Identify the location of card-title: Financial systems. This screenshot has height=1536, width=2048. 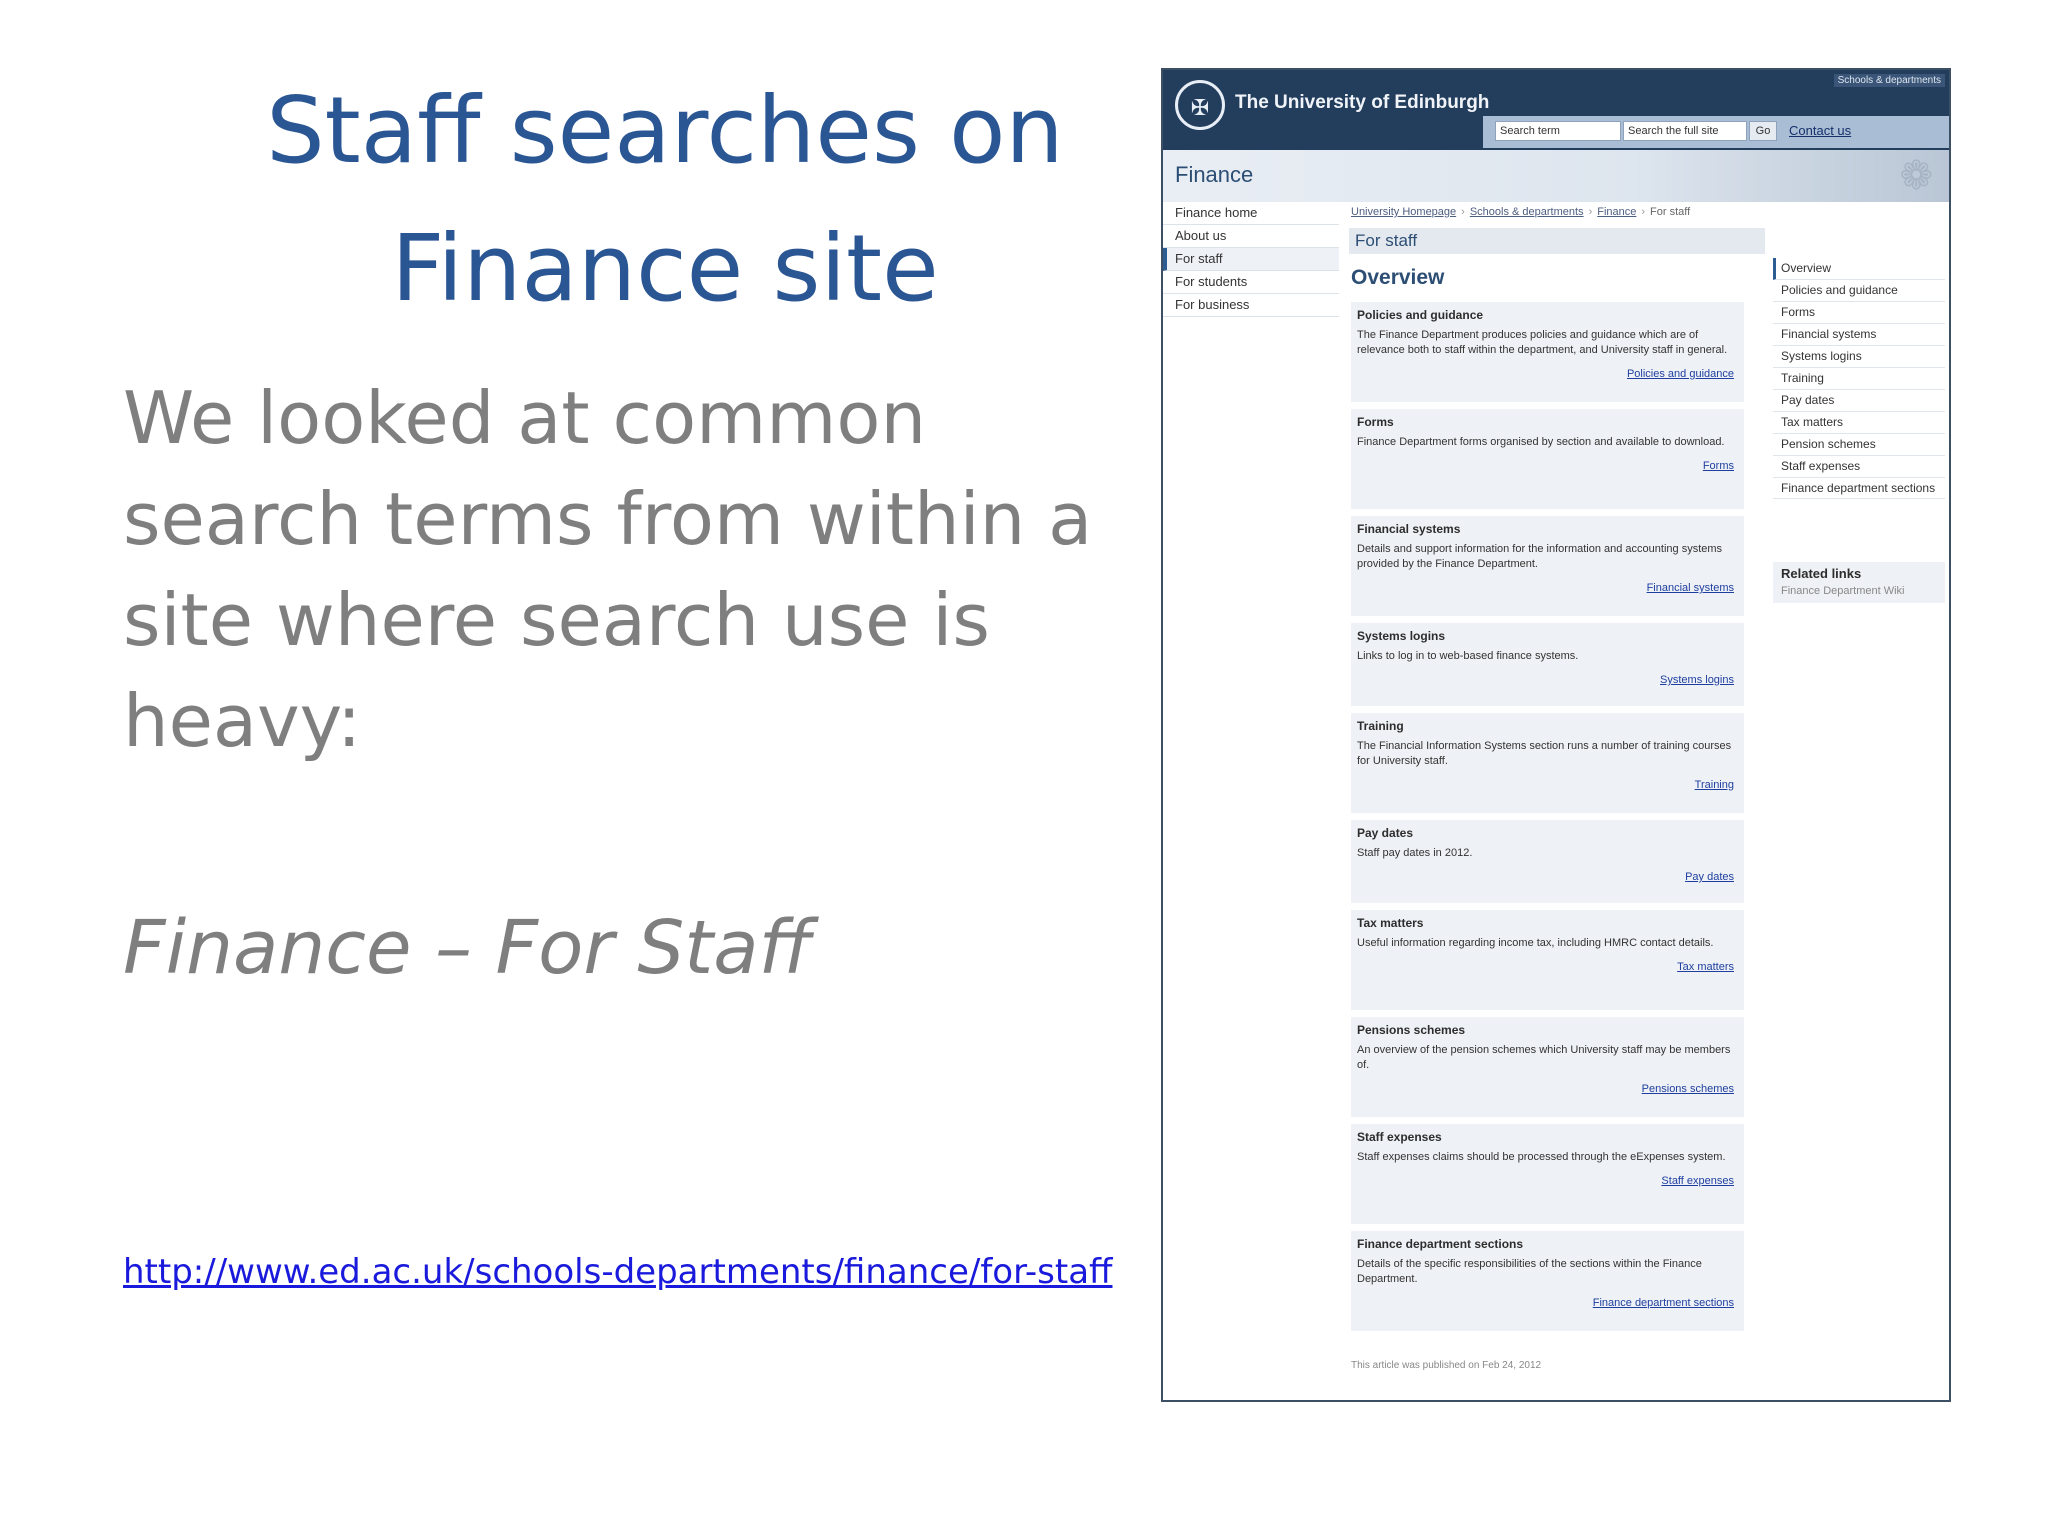
(1409, 529).